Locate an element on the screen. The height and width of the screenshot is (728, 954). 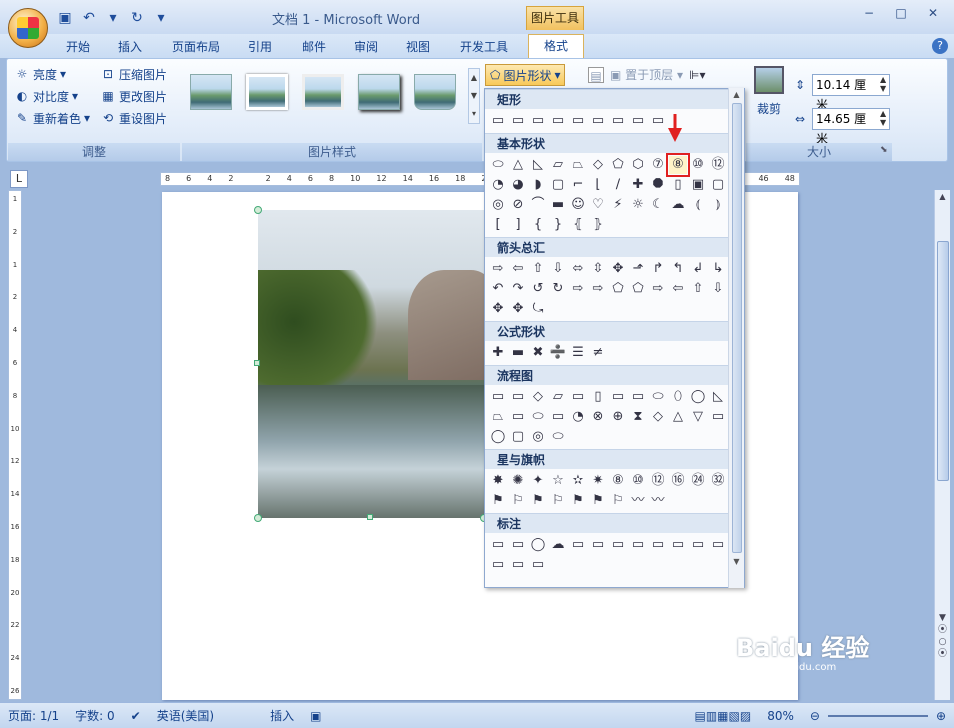
shape-option: ⌒ is located at coordinates (538, 205).